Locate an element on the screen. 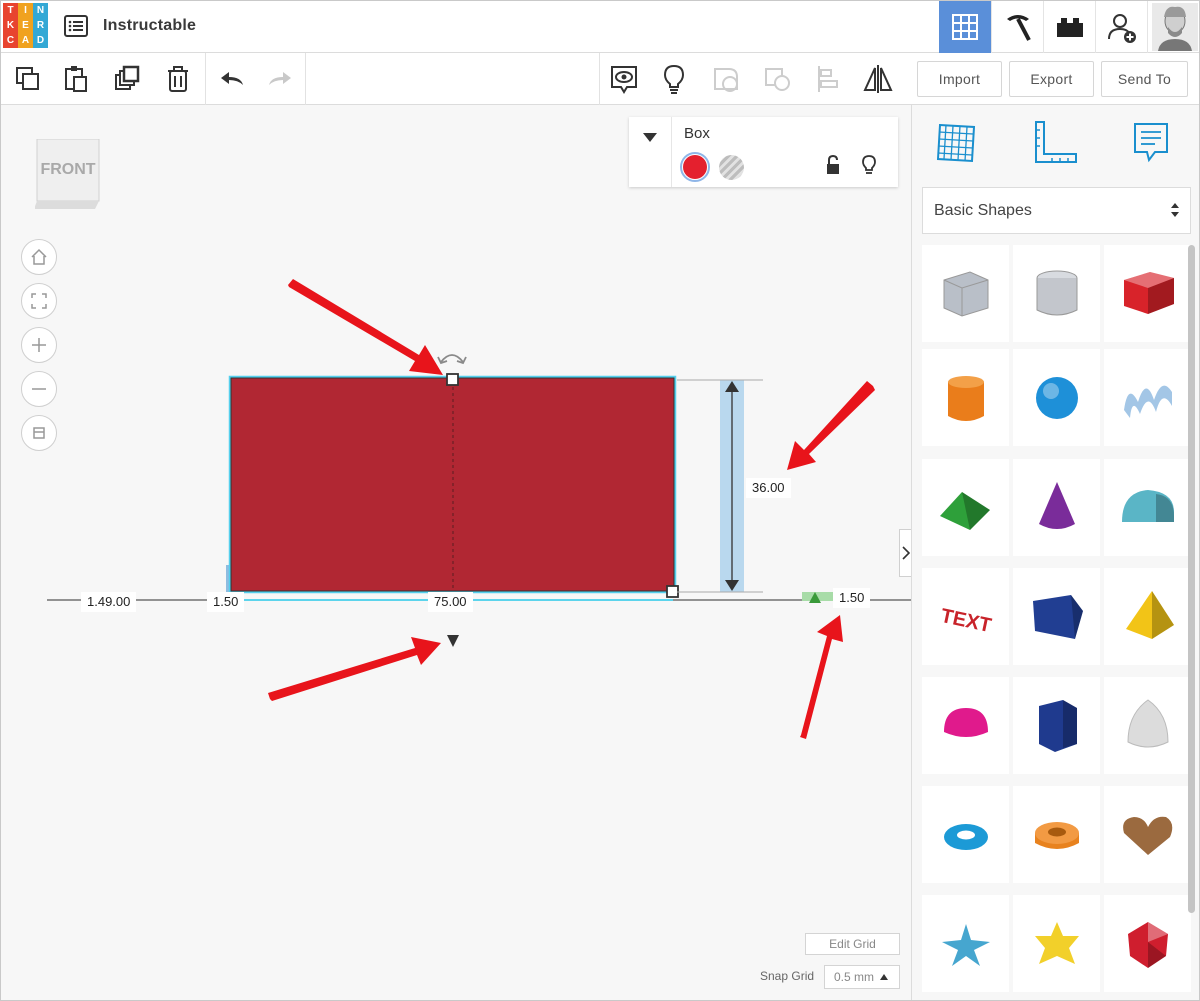 This screenshot has height=1001, width=1200. import-button: Import is located at coordinates (959, 79).